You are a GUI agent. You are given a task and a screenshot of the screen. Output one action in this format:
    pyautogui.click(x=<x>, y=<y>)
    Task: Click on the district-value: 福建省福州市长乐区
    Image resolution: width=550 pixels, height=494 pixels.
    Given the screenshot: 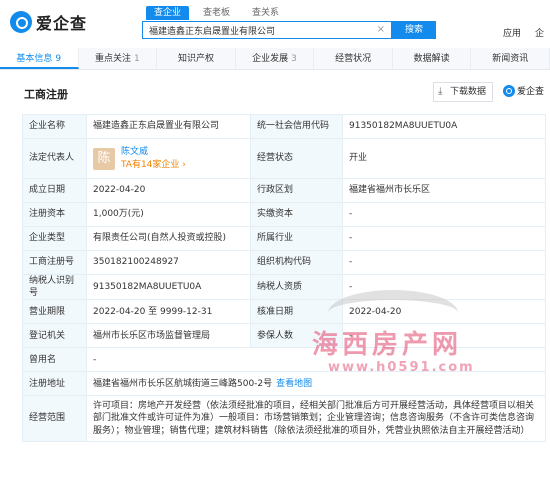 What is the action you would take?
    pyautogui.click(x=444, y=190)
    